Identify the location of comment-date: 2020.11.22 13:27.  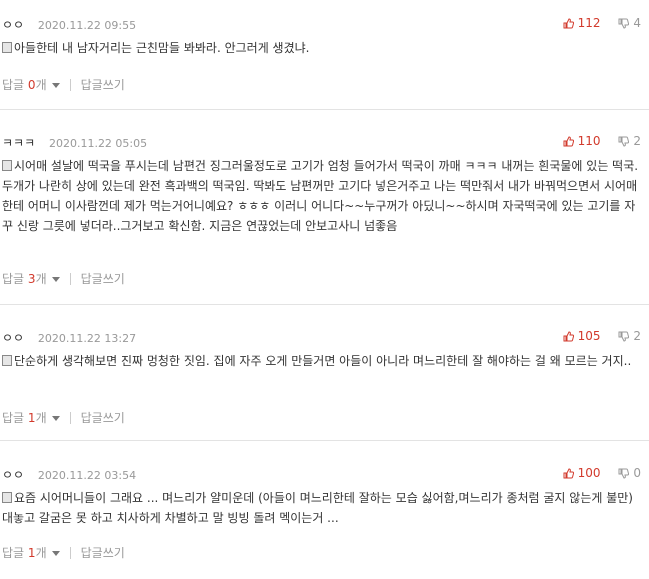
(87, 338).